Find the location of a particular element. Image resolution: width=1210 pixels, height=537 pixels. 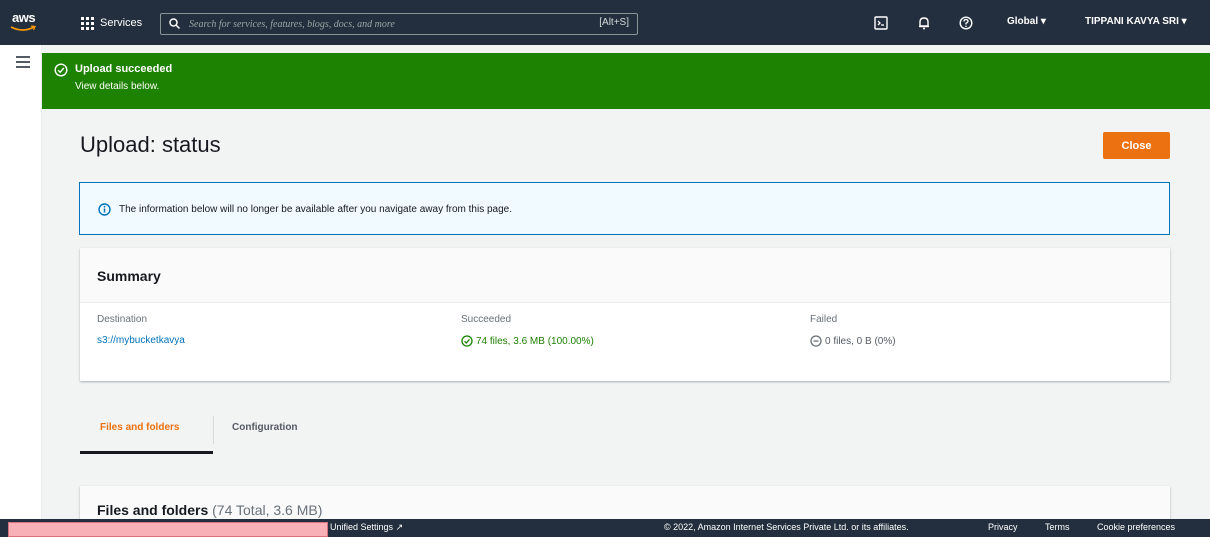

external-link-icon: ↗ is located at coordinates (399, 527).